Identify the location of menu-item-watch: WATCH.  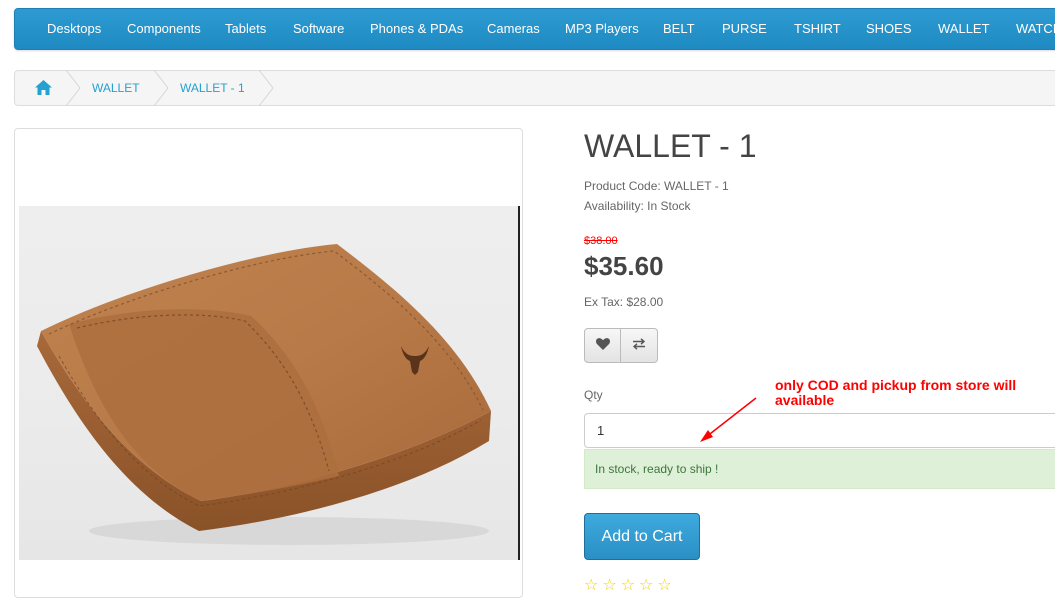
(1035, 29).